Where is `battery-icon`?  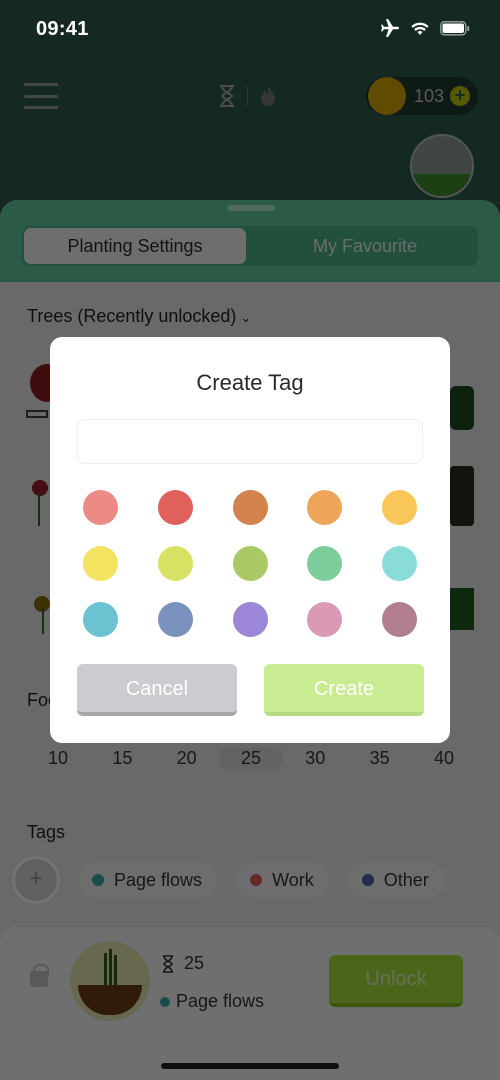
battery-icon is located at coordinates (455, 27).